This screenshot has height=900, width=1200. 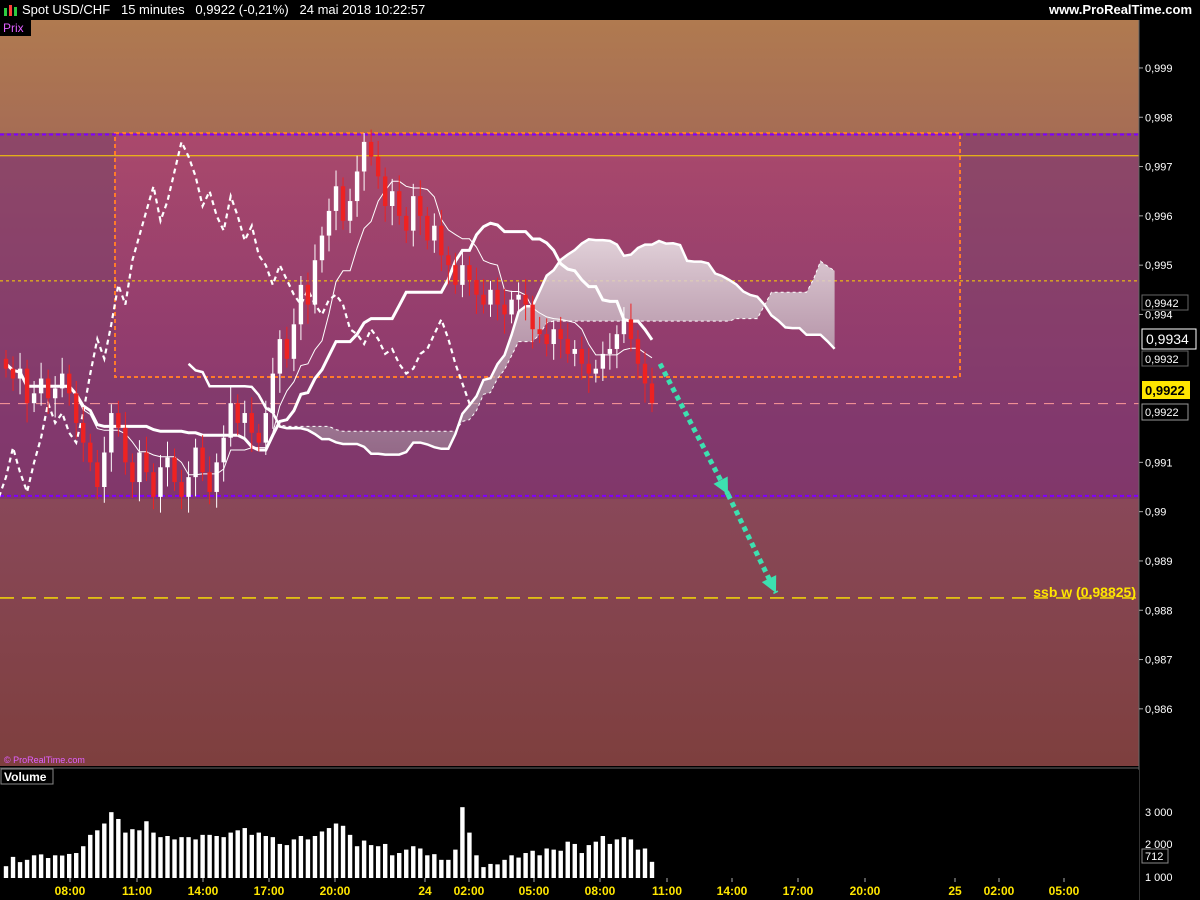 I want to click on time-tick-label: 20:00, so click(x=865, y=891).